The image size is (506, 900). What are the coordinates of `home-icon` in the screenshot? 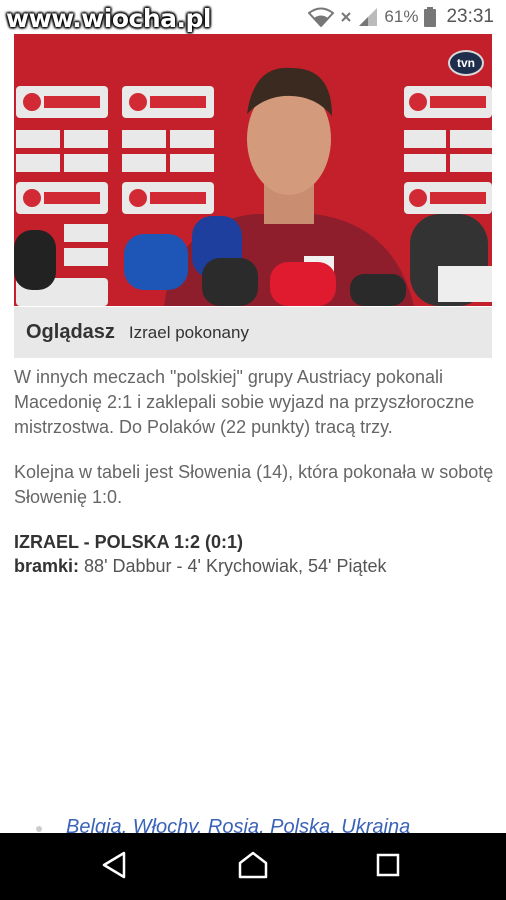 It's located at (253, 867).